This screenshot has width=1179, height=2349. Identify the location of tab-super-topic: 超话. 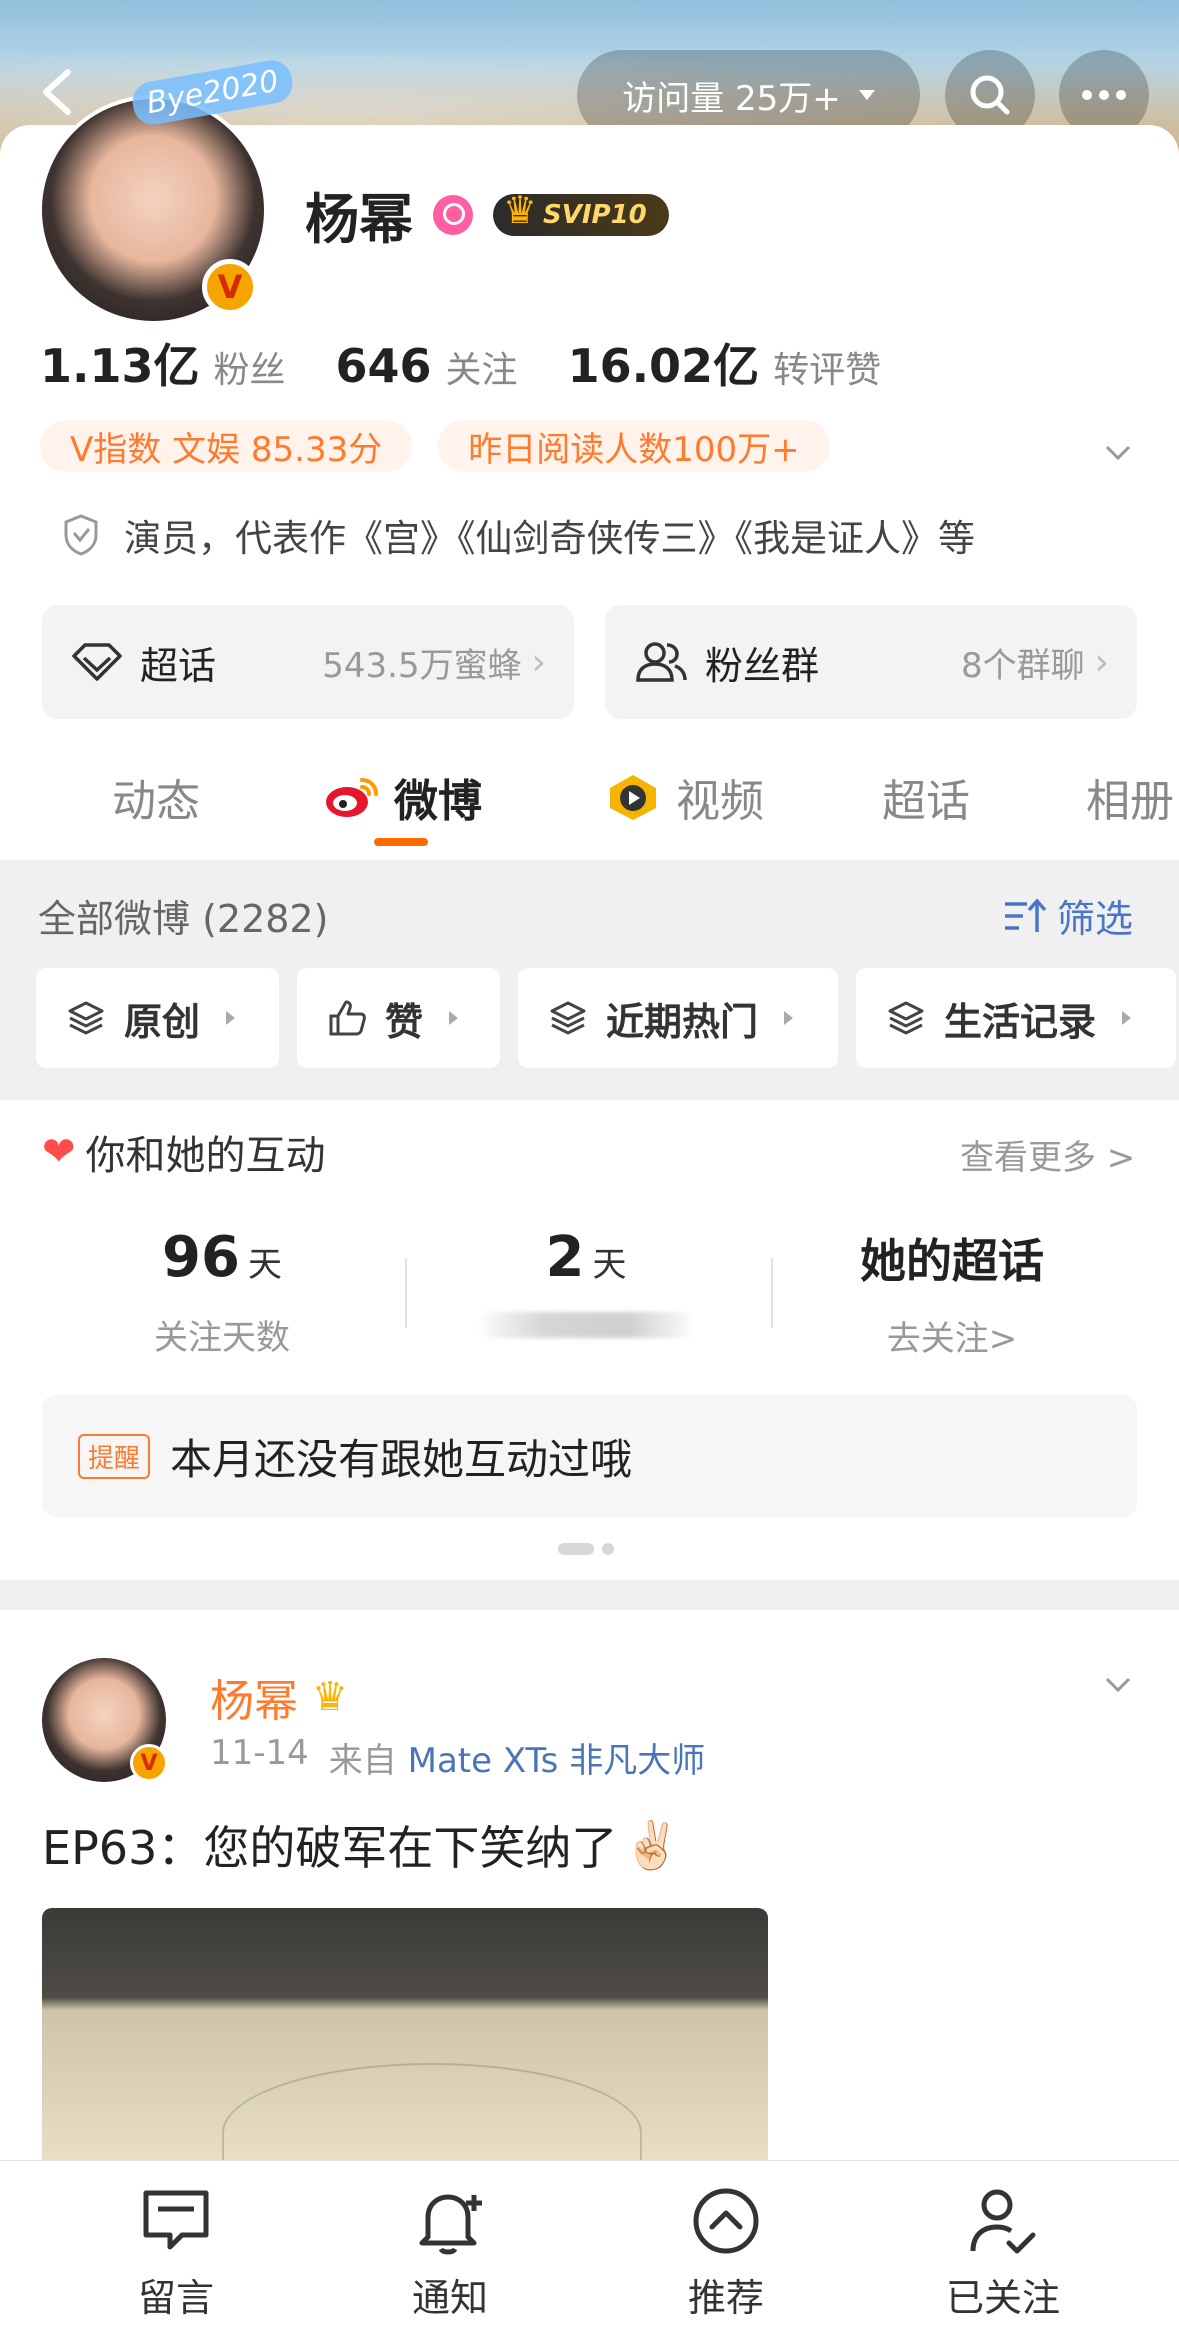
(926, 797).